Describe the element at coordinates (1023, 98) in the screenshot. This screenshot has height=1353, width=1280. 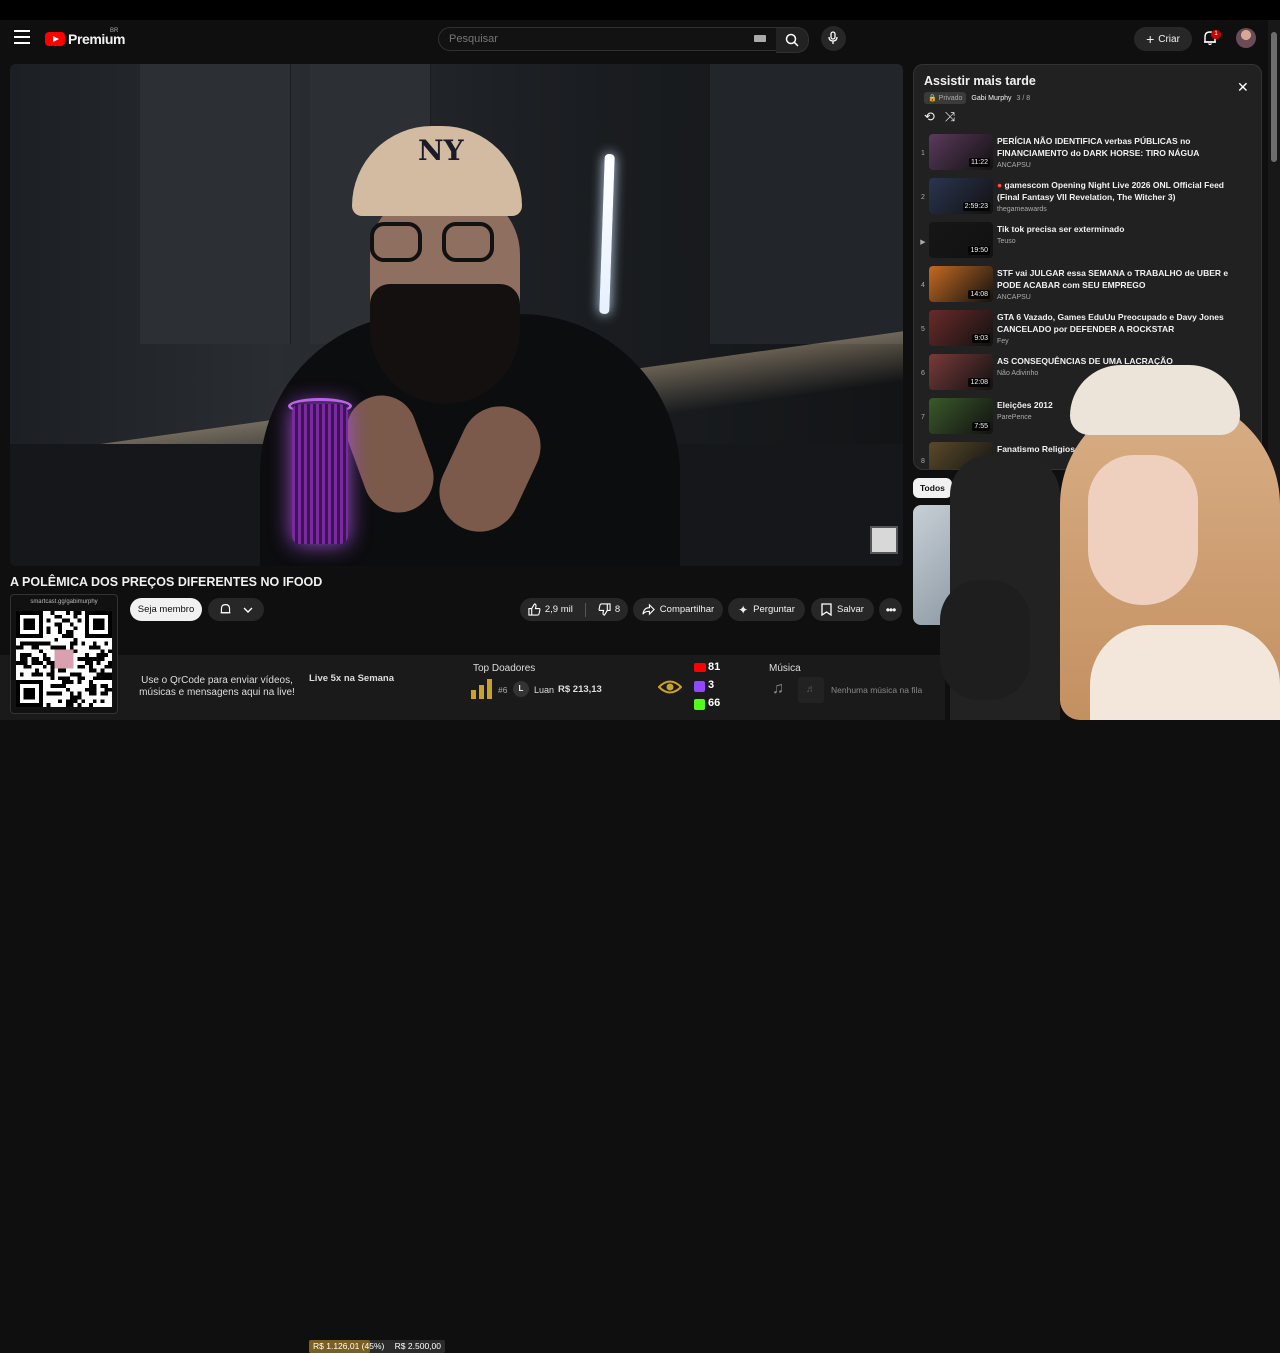
I see `playlist-position: 3 / 8` at that location.